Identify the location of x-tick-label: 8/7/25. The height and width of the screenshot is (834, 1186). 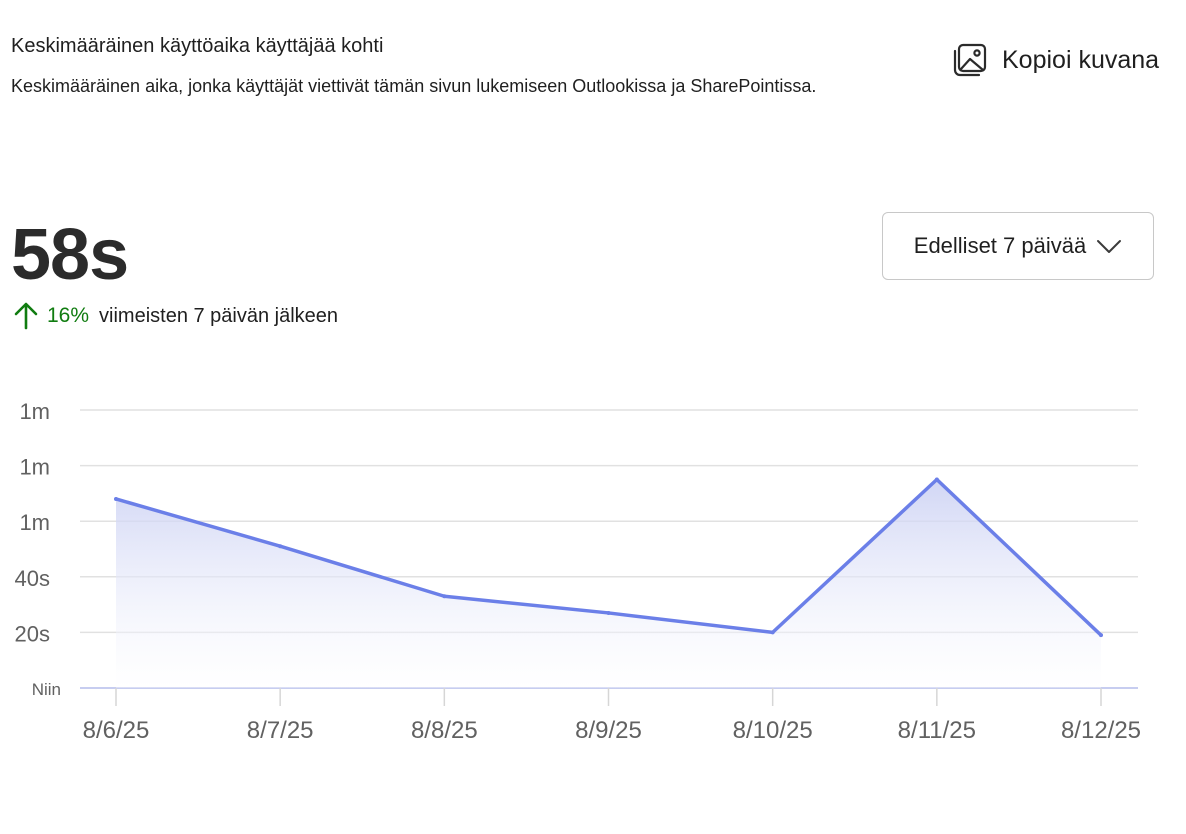
(280, 730).